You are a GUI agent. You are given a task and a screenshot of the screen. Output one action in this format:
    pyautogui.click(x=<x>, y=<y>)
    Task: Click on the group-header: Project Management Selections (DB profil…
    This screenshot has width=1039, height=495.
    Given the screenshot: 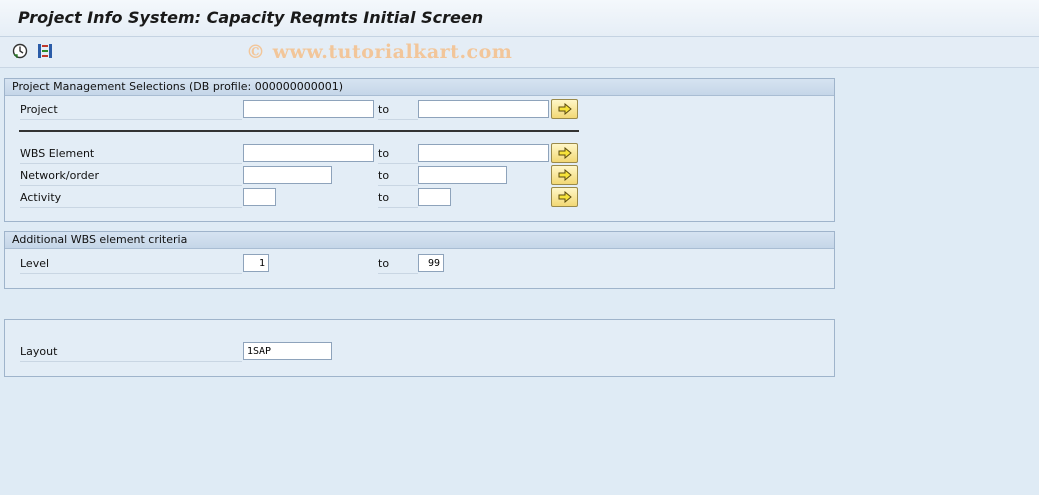 What is the action you would take?
    pyautogui.click(x=419, y=87)
    